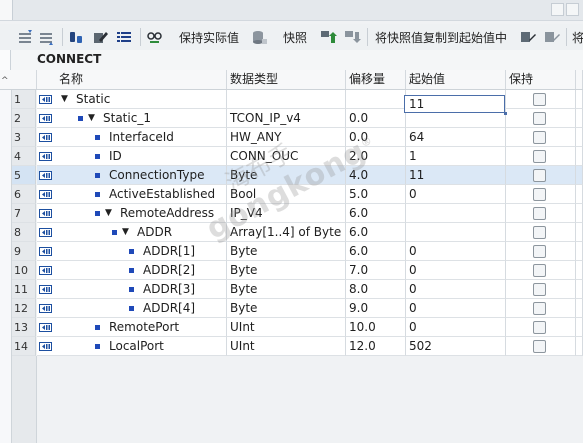 The height and width of the screenshot is (443, 583). I want to click on table-row: 7 ▼ RemoteAddress IP_V4 6.0, so click(291, 213).